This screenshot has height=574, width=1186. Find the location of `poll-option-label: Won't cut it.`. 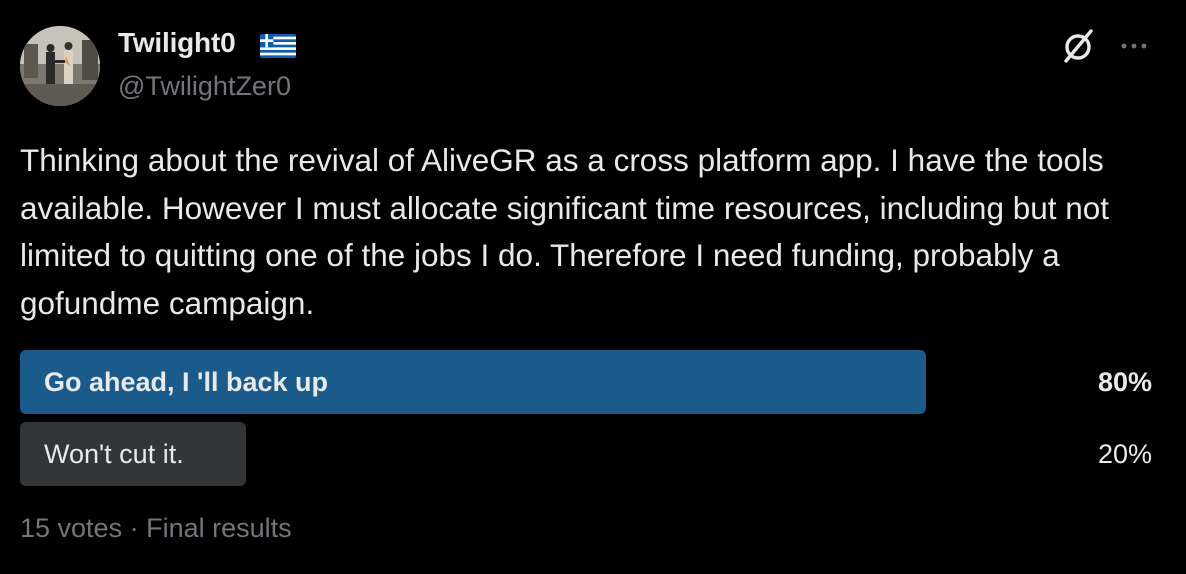

poll-option-label: Won't cut it. is located at coordinates (114, 454).